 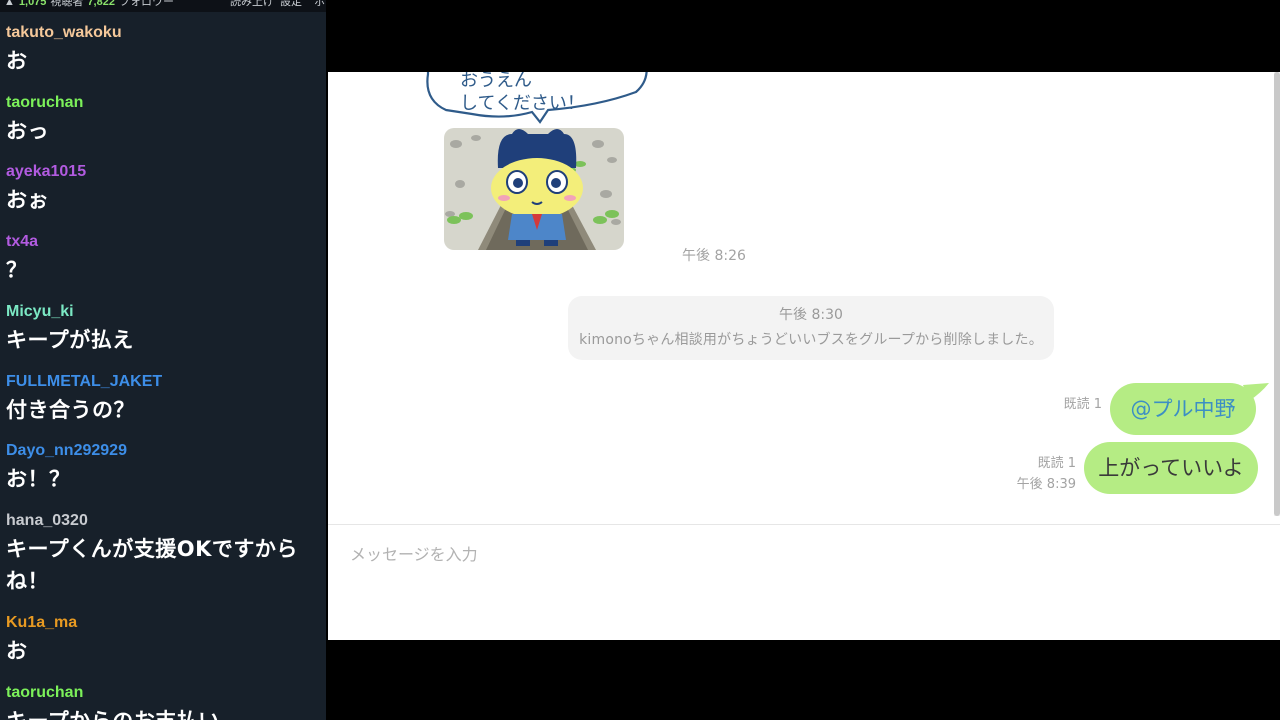 I want to click on chat-stats-bar: ▲ 1,075 視聴者 7,822 フォロワー 読み上げ 設定 ホ, so click(x=163, y=6).